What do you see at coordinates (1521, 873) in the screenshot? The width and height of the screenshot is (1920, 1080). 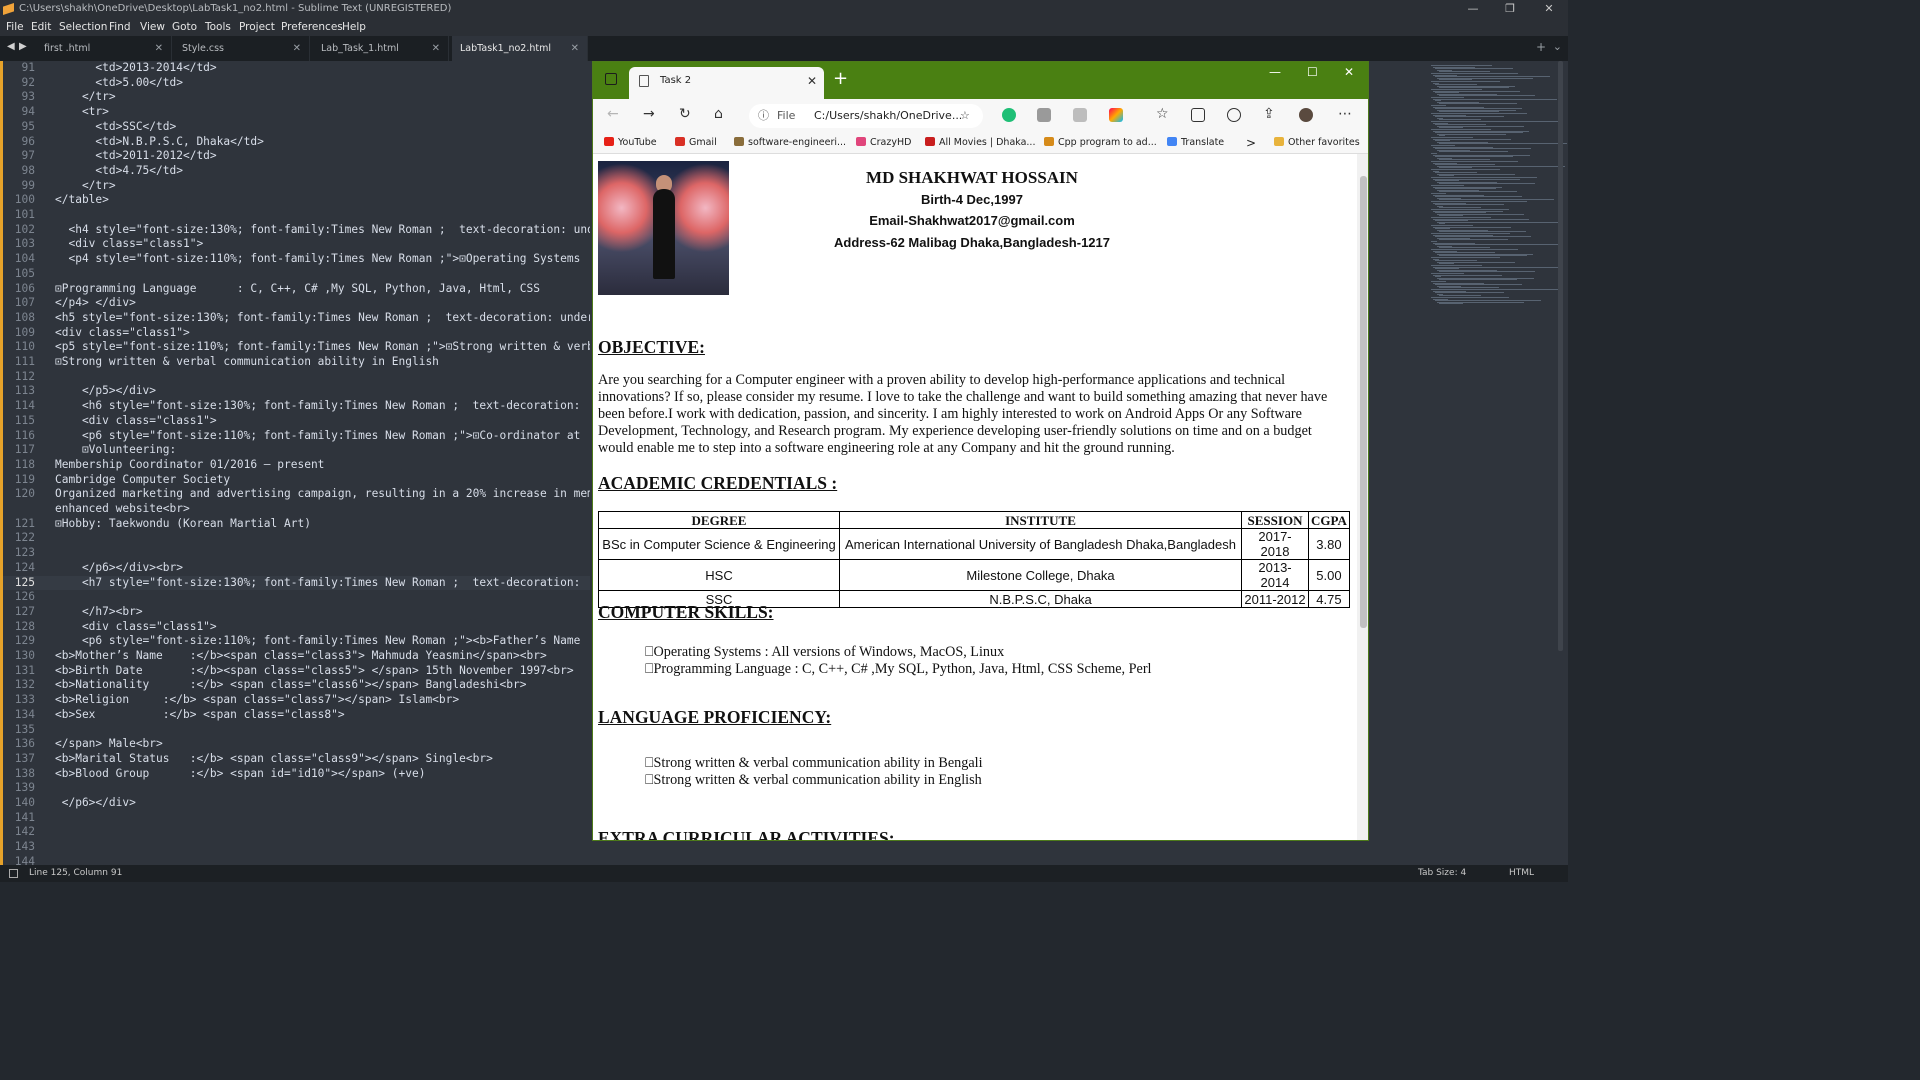 I see `syntax-mode: HTML` at bounding box center [1521, 873].